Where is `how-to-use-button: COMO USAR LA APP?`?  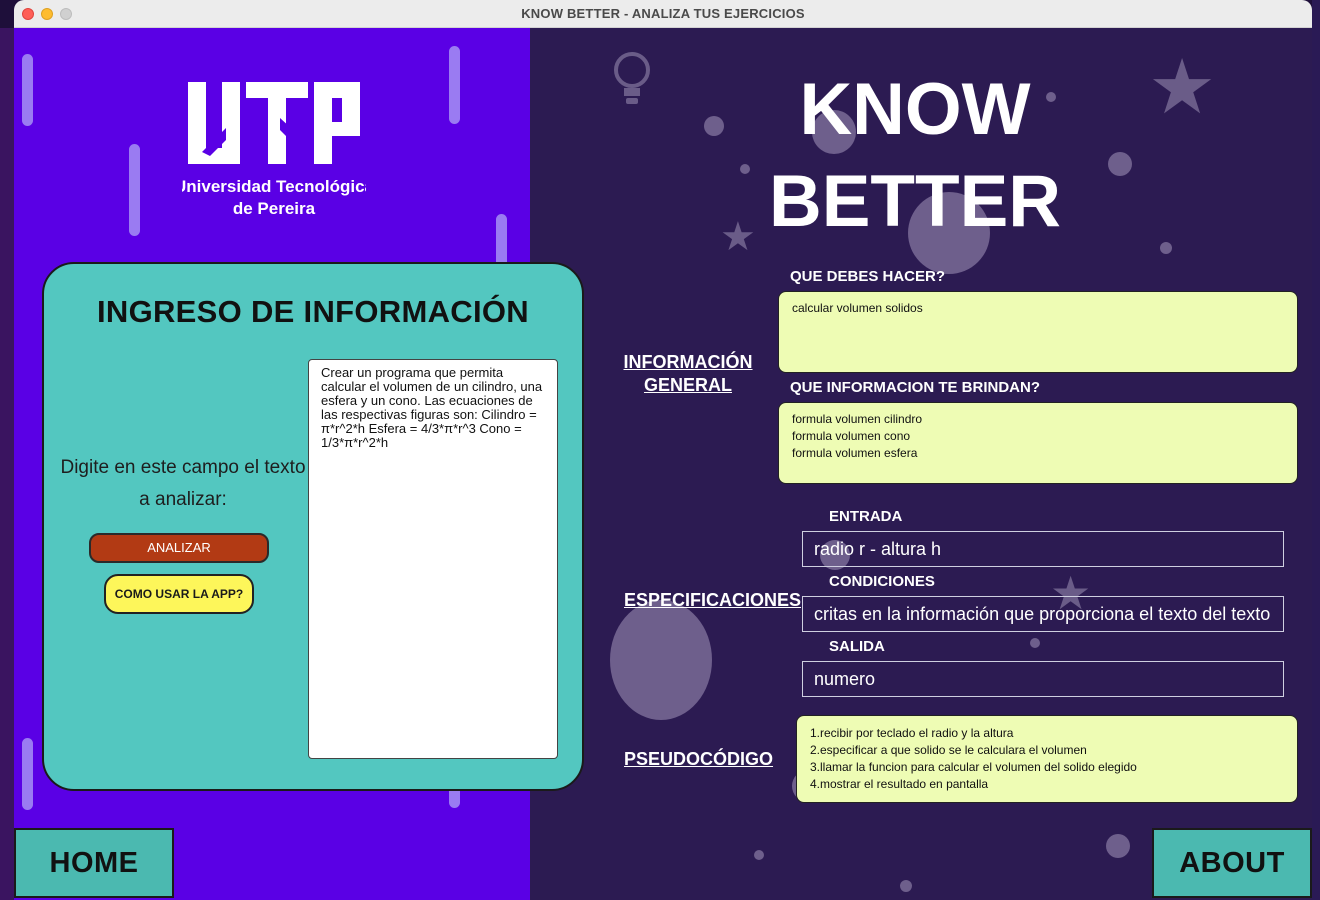 how-to-use-button: COMO USAR LA APP? is located at coordinates (179, 594).